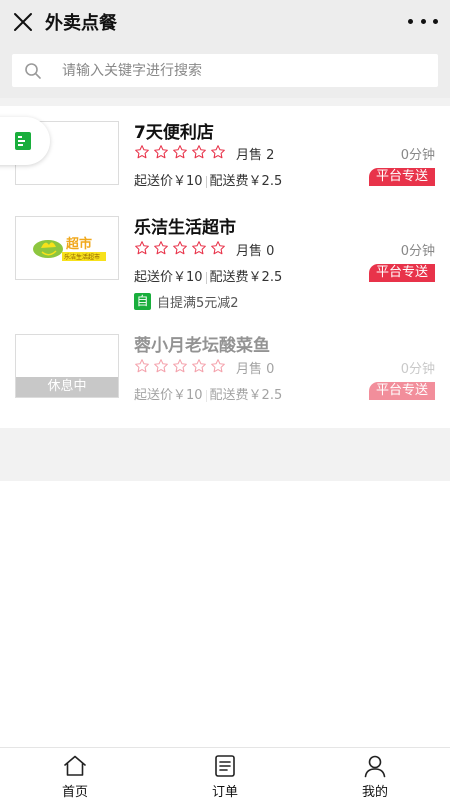 The width and height of the screenshot is (450, 800). I want to click on list-document-icon, so click(23, 141).